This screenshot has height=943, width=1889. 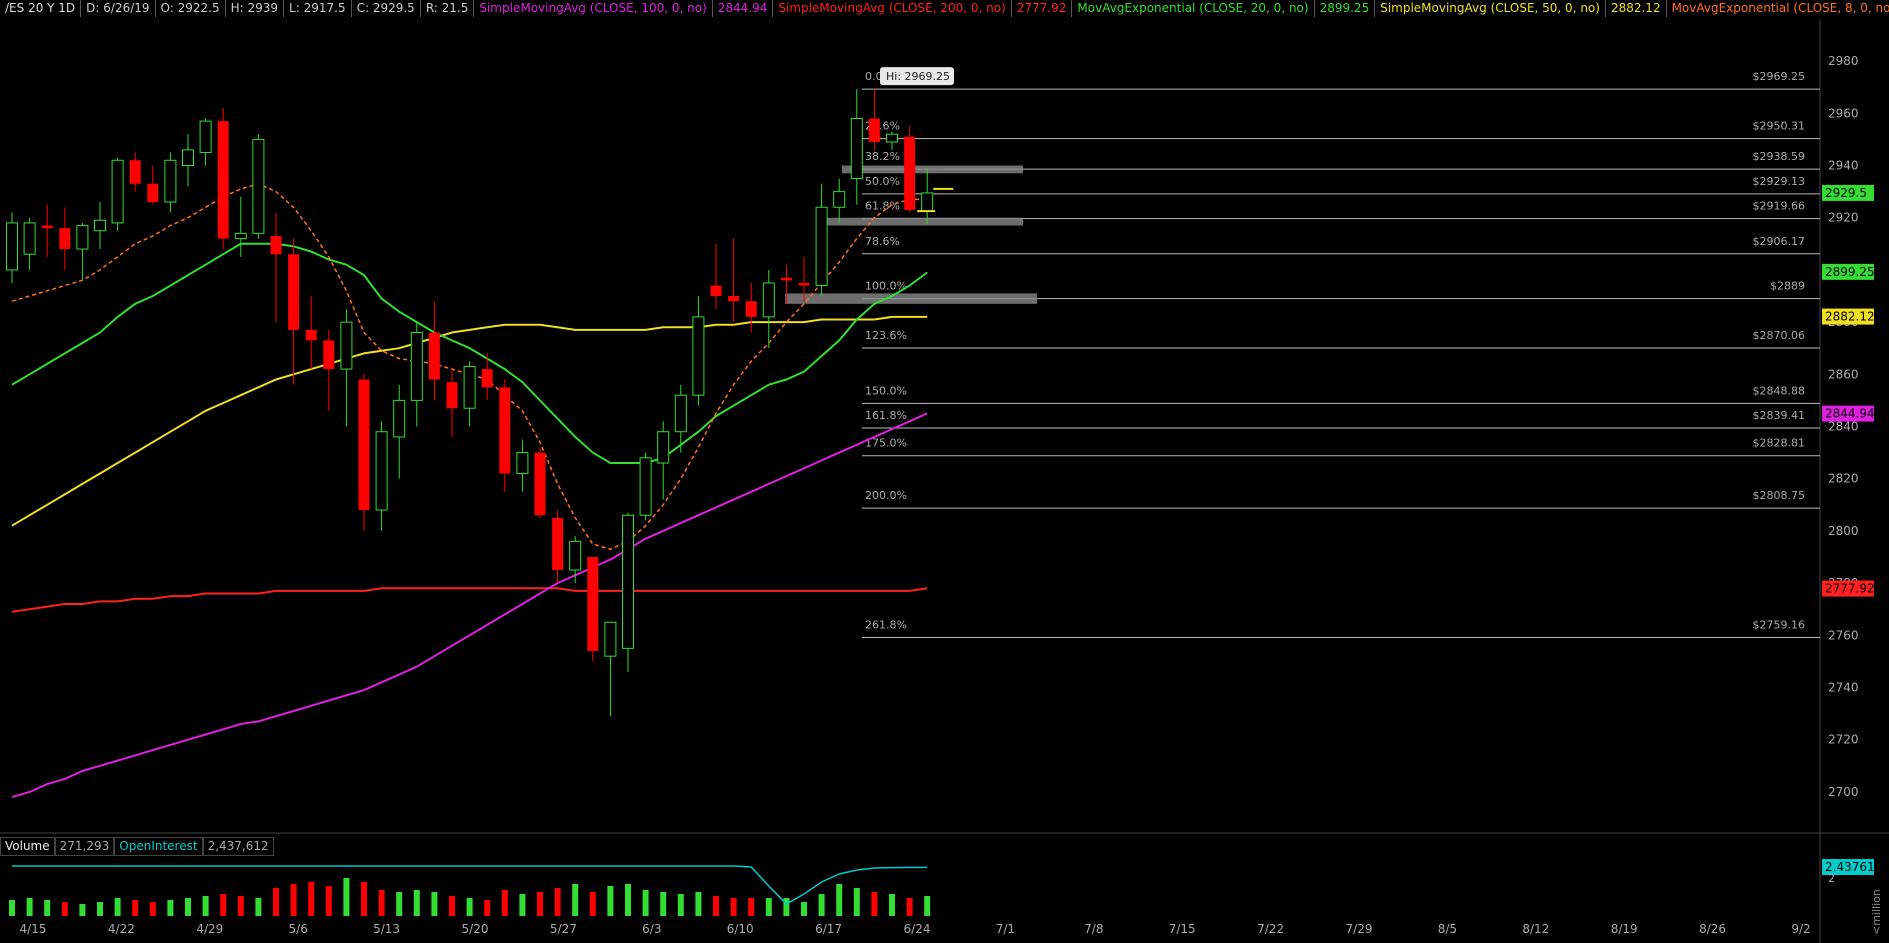 What do you see at coordinates (1779, 181) in the screenshot?
I see `fib-price-label: $2929.13` at bounding box center [1779, 181].